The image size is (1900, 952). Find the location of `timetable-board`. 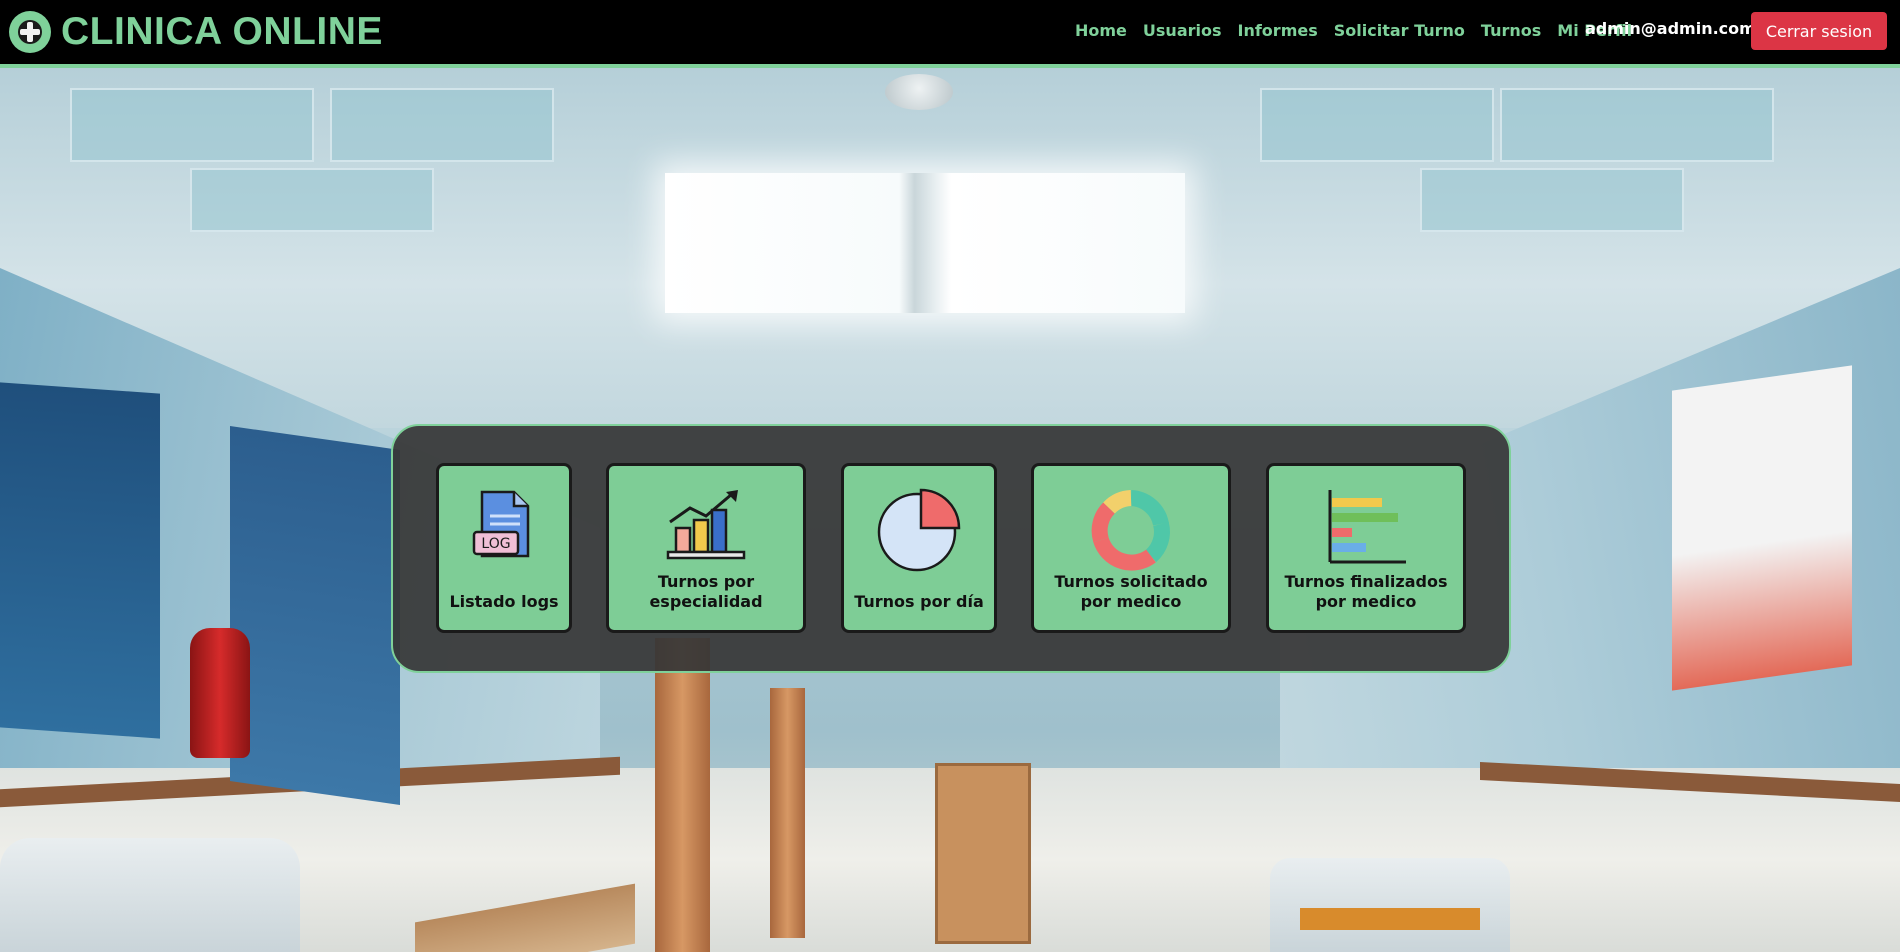

timetable-board is located at coordinates (315, 615).